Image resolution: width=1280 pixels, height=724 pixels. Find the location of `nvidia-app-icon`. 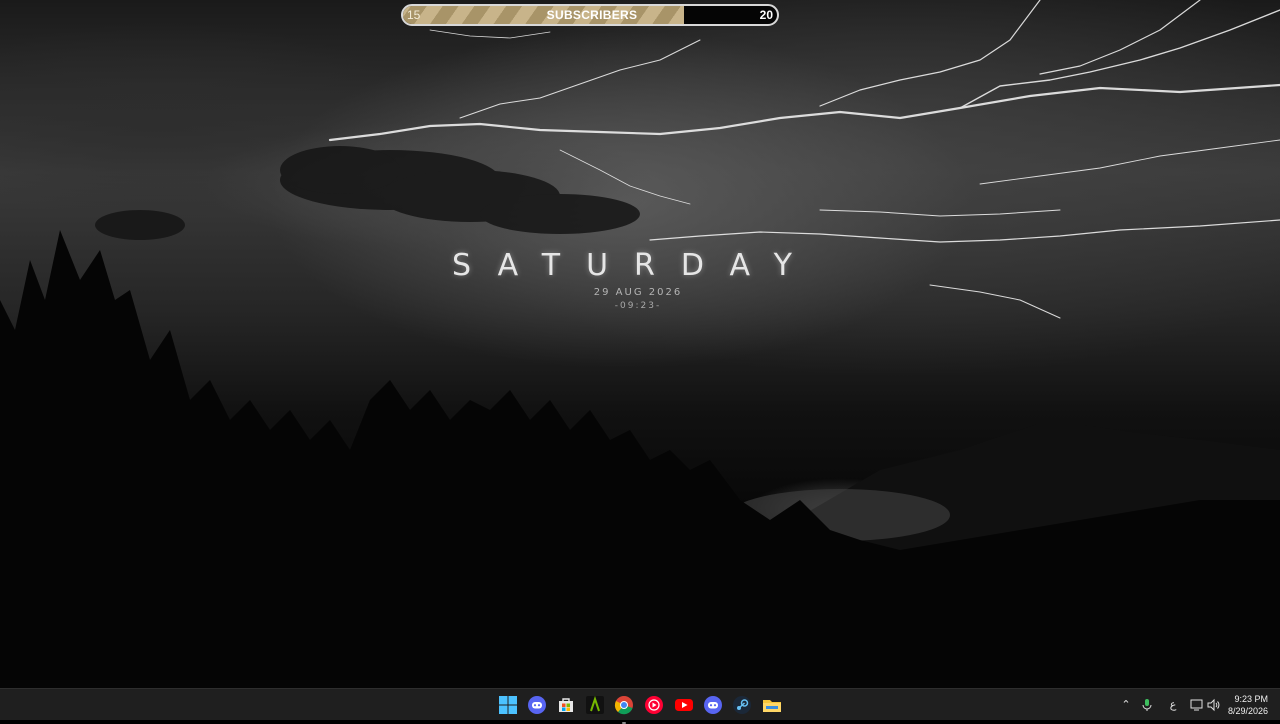

nvidia-app-icon is located at coordinates (595, 705).